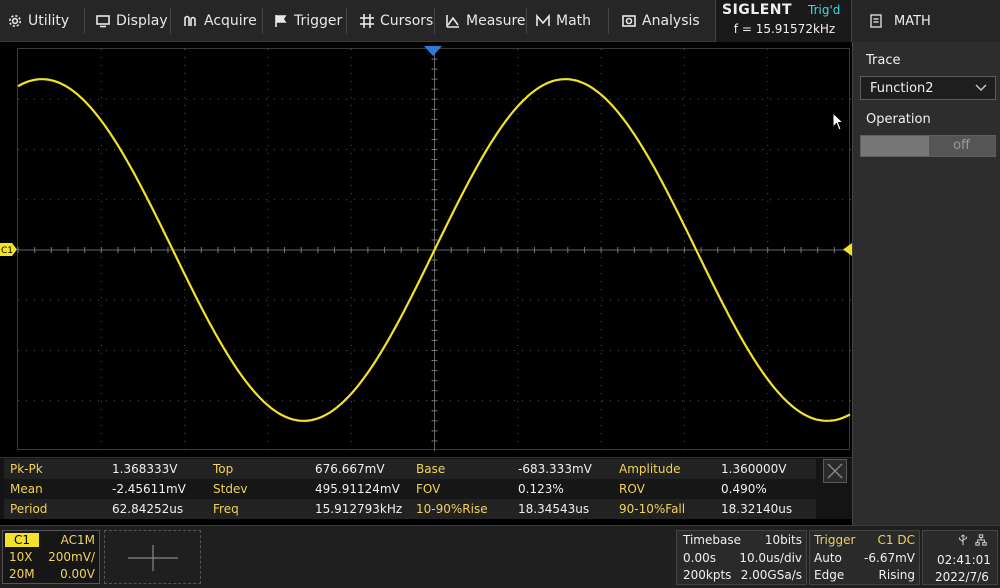  I want to click on menu-cursors: Cursors, so click(396, 21).